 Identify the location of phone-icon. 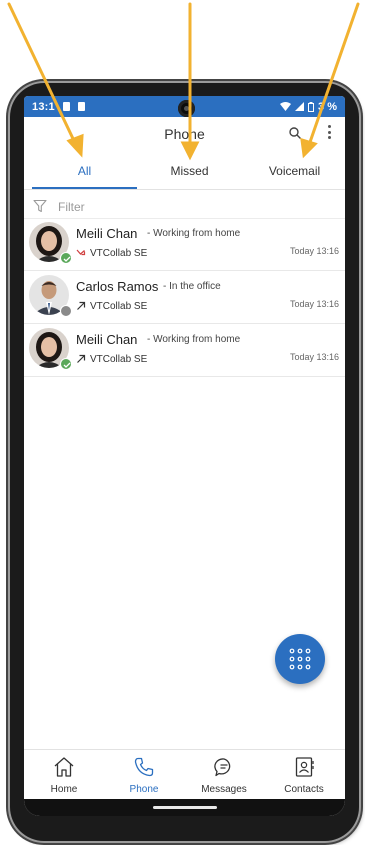
(144, 767).